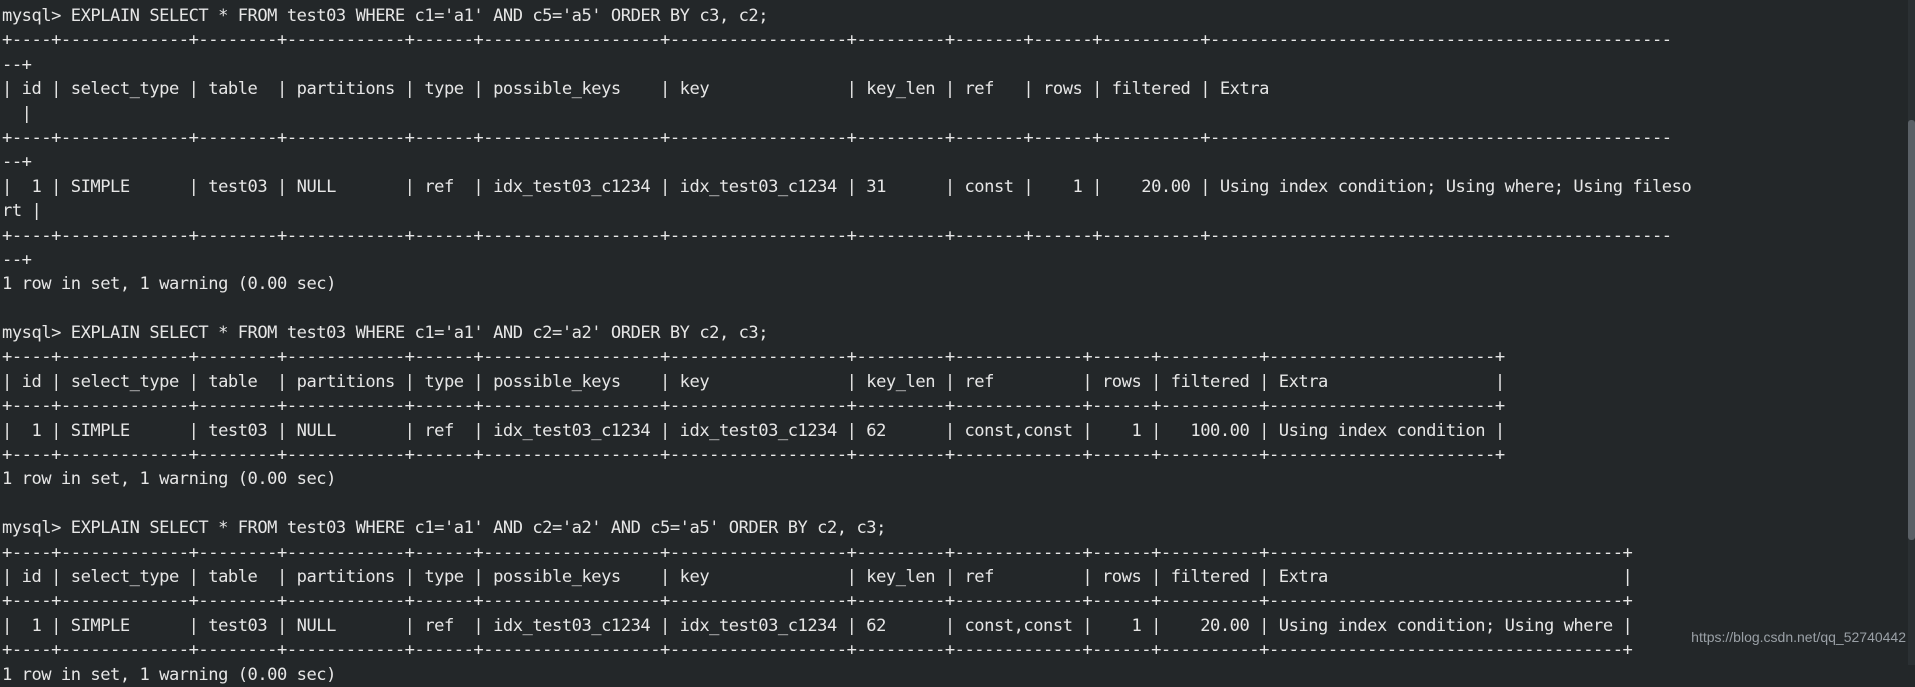  I want to click on terminal-line: rt |, so click(22, 211).